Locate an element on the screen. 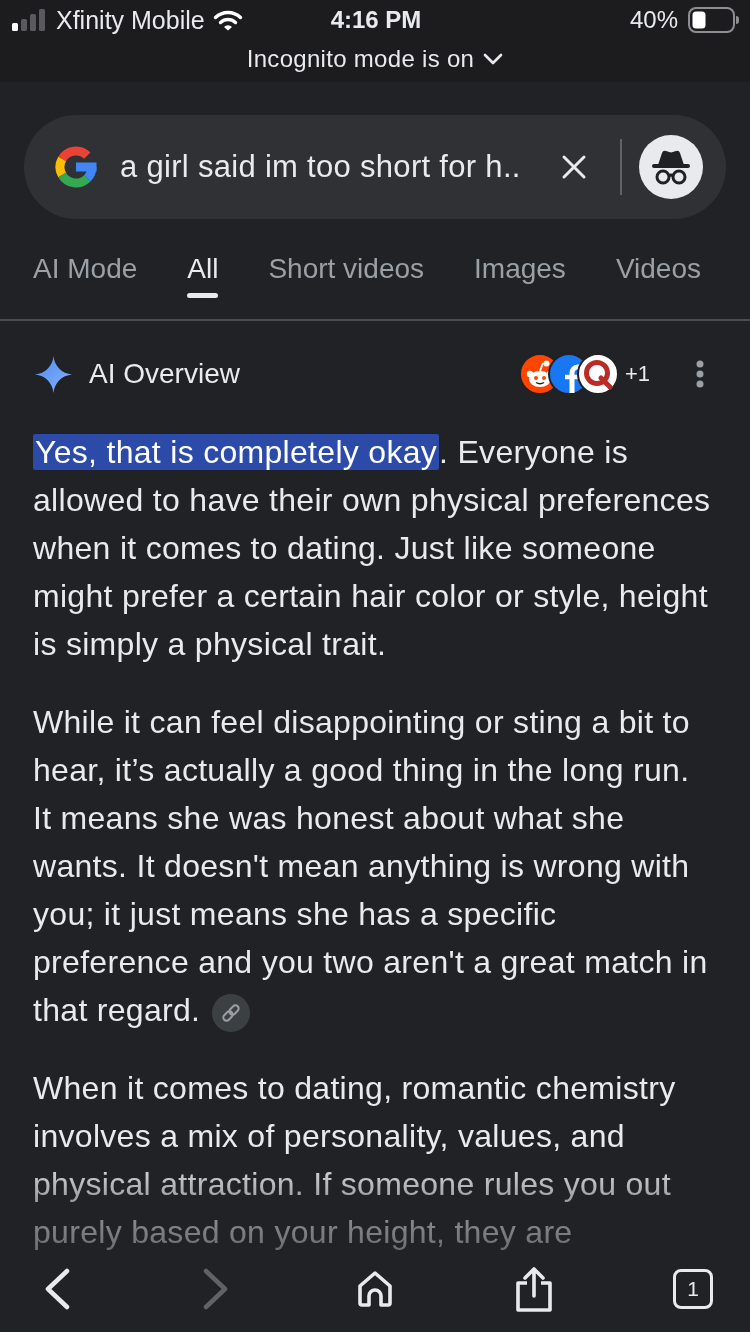 The height and width of the screenshot is (1332, 750). battery-percent: 40% is located at coordinates (653, 20).